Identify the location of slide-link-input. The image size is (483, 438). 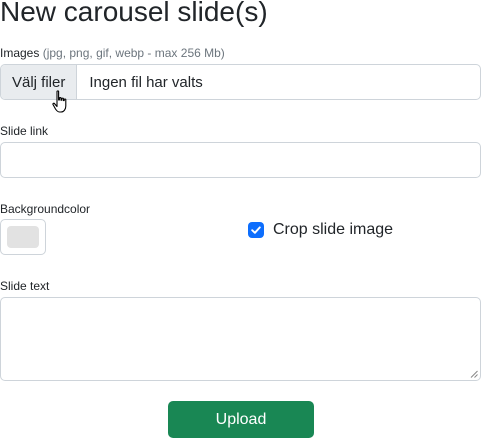
(240, 160).